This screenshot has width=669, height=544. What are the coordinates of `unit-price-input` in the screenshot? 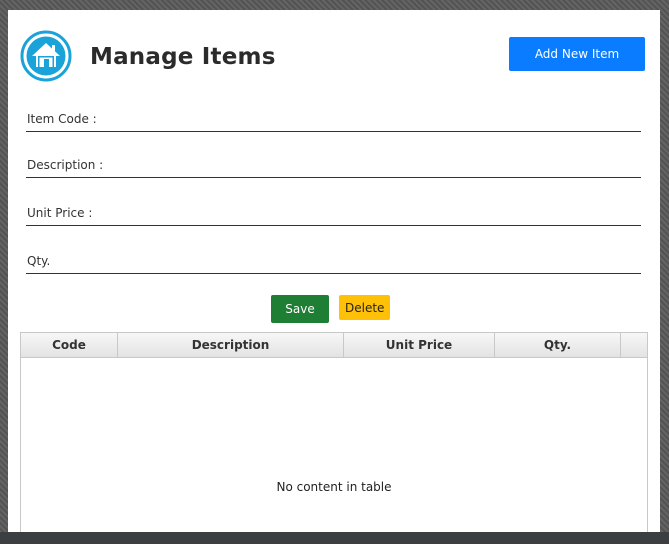 It's located at (378, 214).